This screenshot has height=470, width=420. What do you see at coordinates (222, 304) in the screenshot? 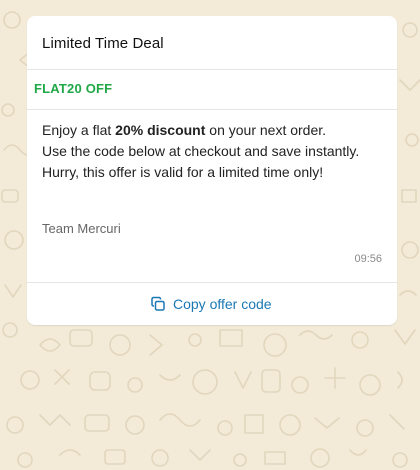
I see `copy-offer-code-label: Copy offer code` at bounding box center [222, 304].